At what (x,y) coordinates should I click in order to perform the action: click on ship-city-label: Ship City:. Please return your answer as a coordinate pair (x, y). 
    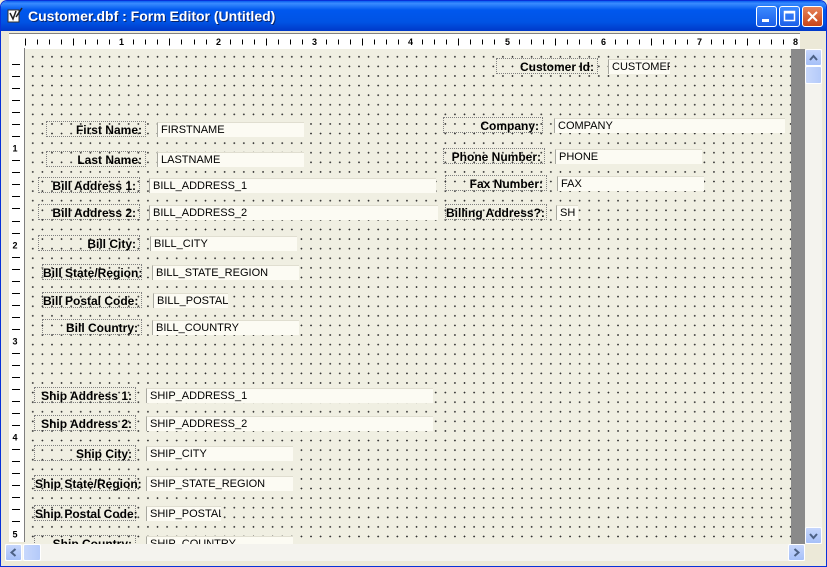
    Looking at the image, I should click on (85, 453).